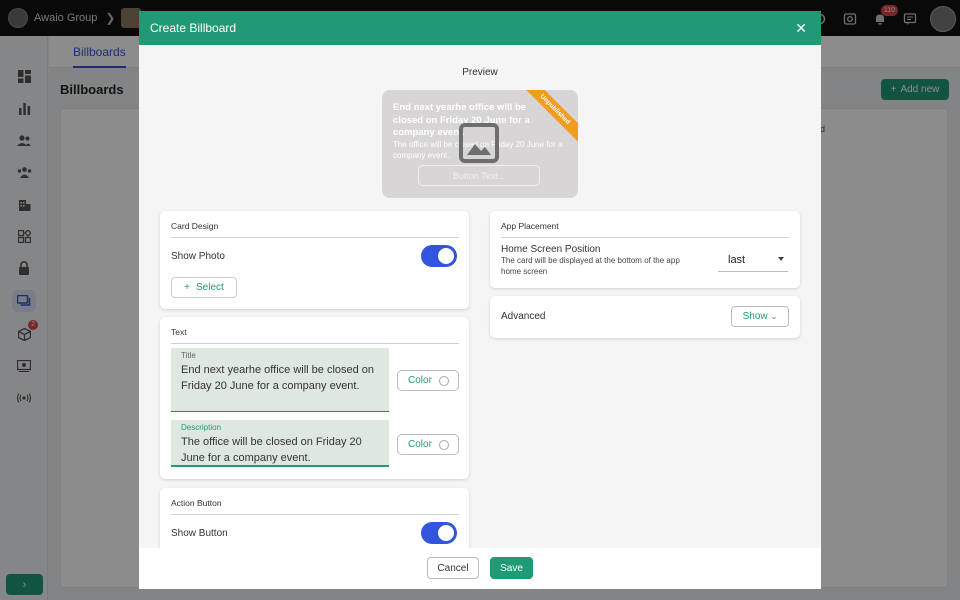  What do you see at coordinates (781, 259) in the screenshot?
I see `dropdown-arrow-icon` at bounding box center [781, 259].